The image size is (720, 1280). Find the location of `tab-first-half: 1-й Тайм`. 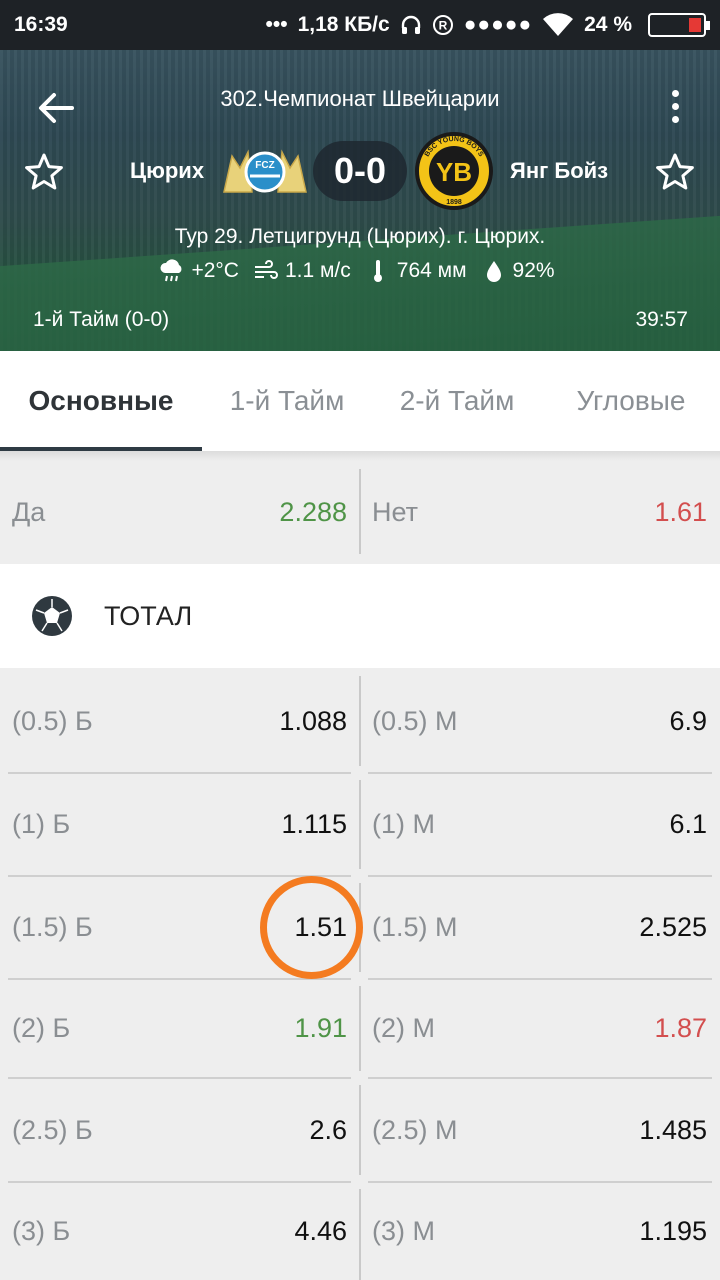

tab-first-half: 1-й Тайм is located at coordinates (287, 401).